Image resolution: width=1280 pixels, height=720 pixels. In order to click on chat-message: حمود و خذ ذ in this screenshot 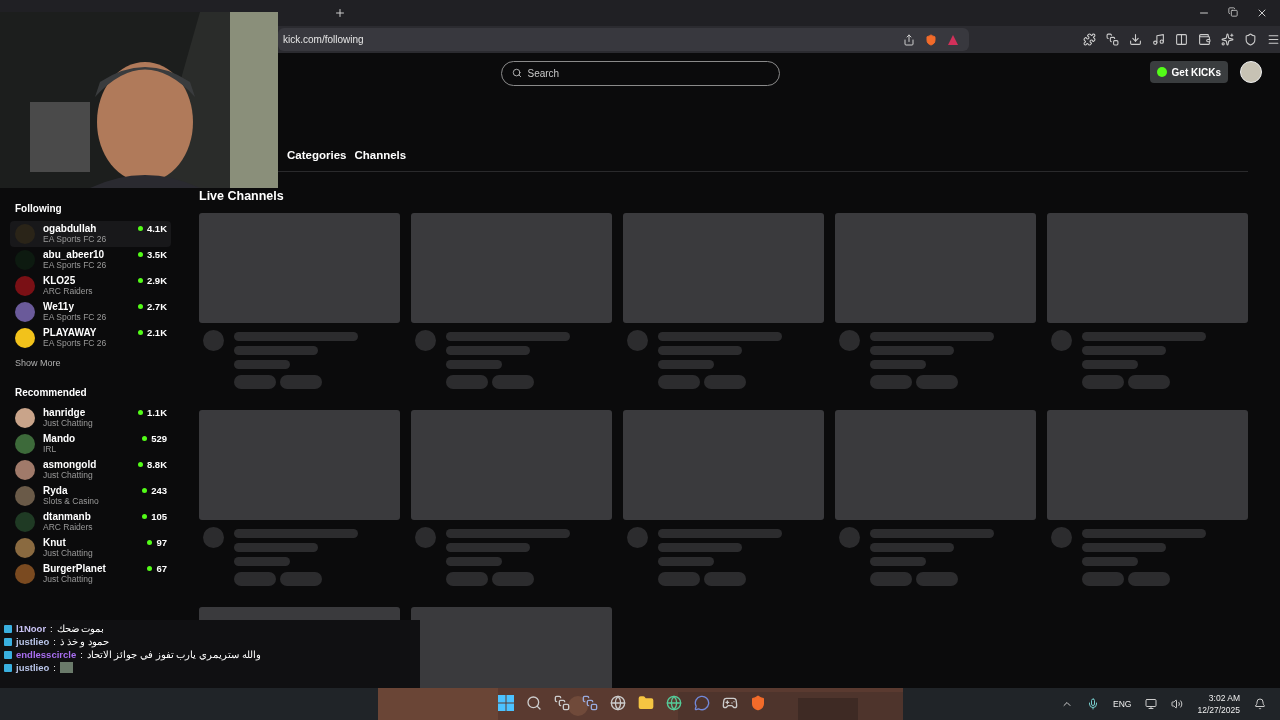, I will do `click(84, 641)`.